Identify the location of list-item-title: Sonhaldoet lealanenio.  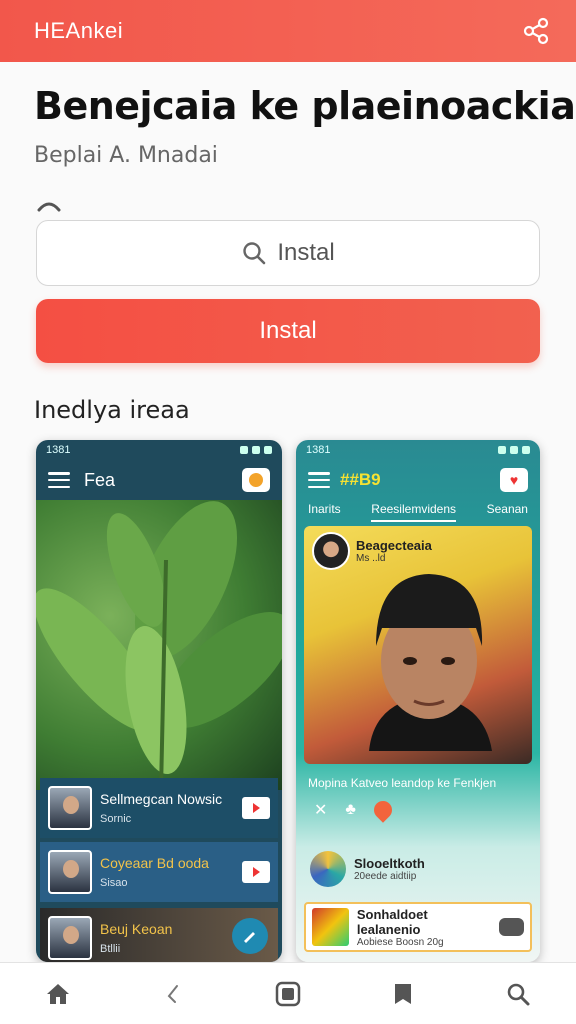
(392, 921).